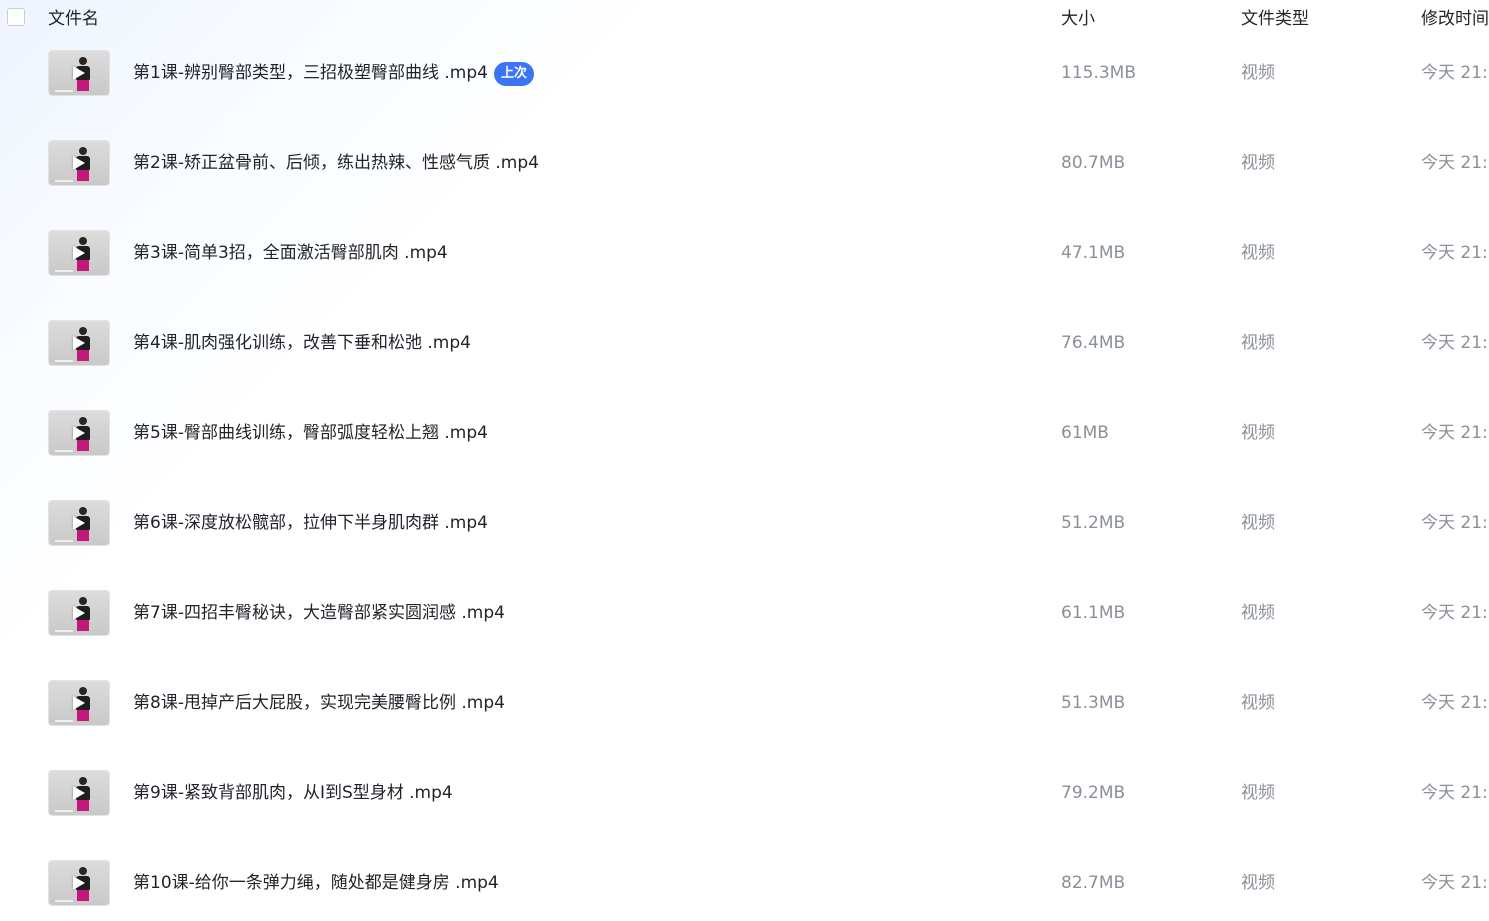 The height and width of the screenshot is (921, 1489). Describe the element at coordinates (1093, 883) in the screenshot. I see `file-size: 82.7MB` at that location.